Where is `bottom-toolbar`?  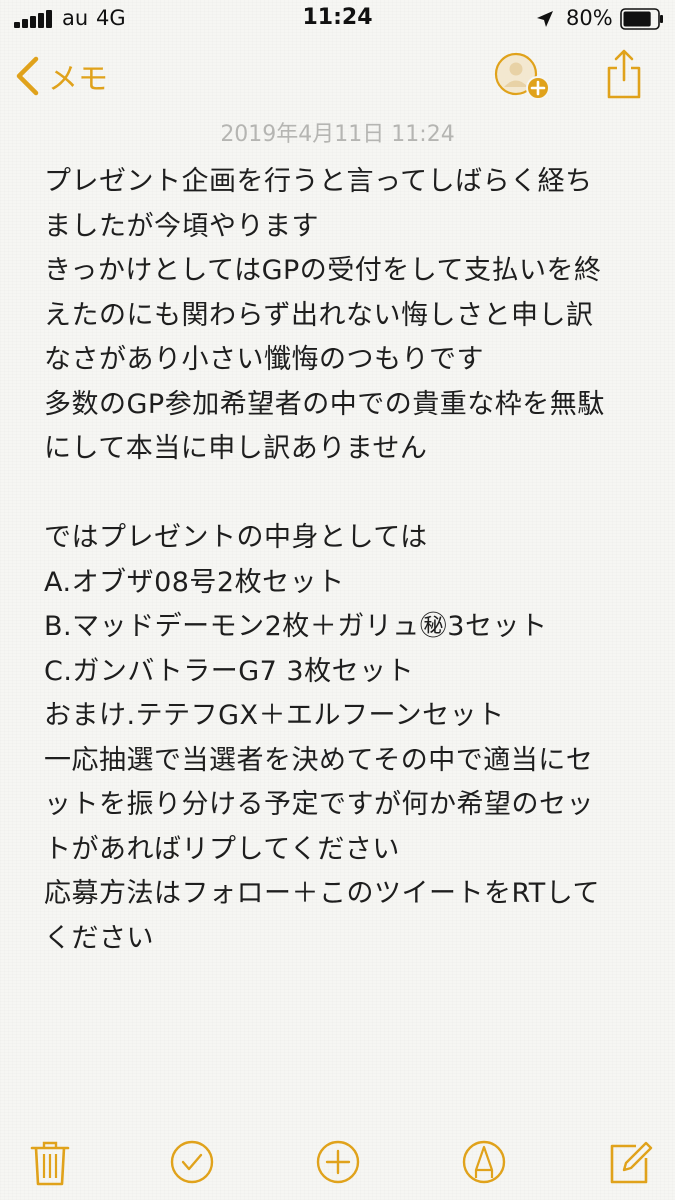
bottom-toolbar is located at coordinates (337, 1160).